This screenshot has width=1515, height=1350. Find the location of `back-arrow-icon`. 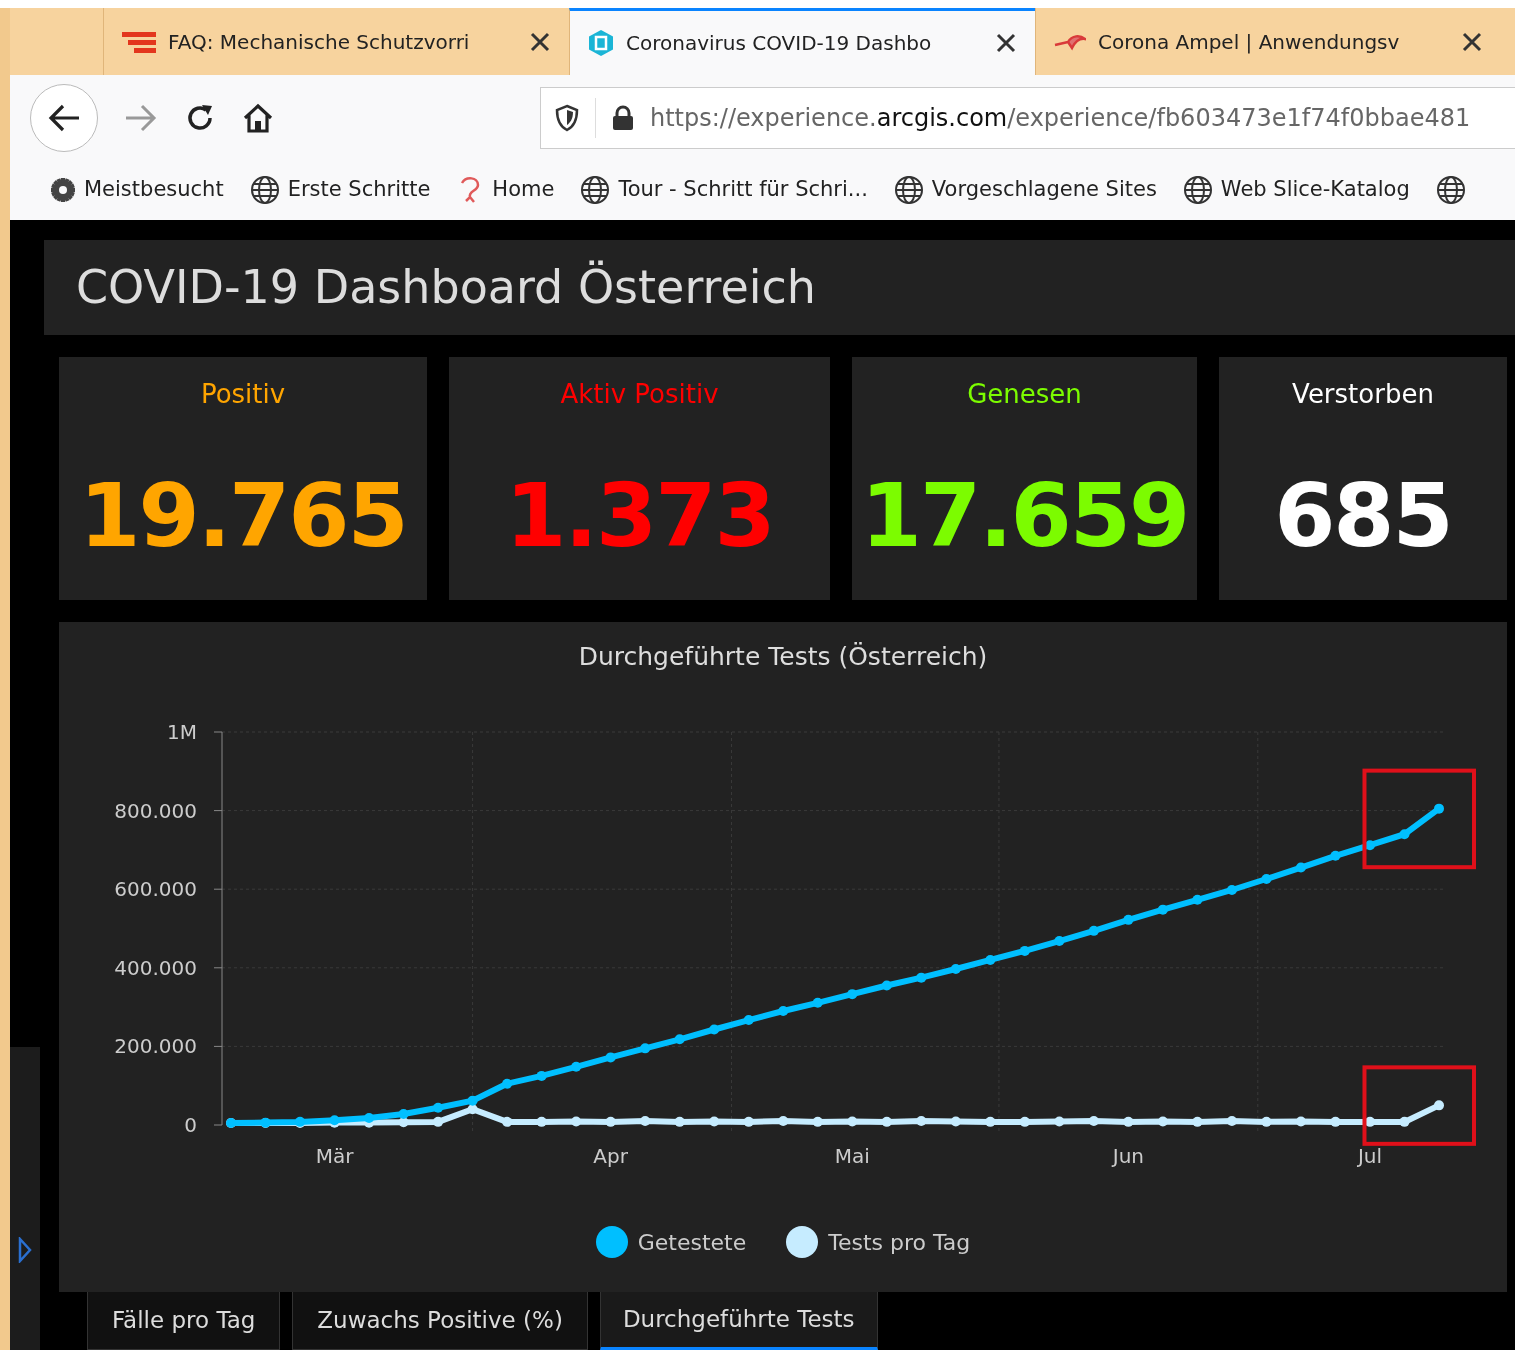

back-arrow-icon is located at coordinates (64, 117).